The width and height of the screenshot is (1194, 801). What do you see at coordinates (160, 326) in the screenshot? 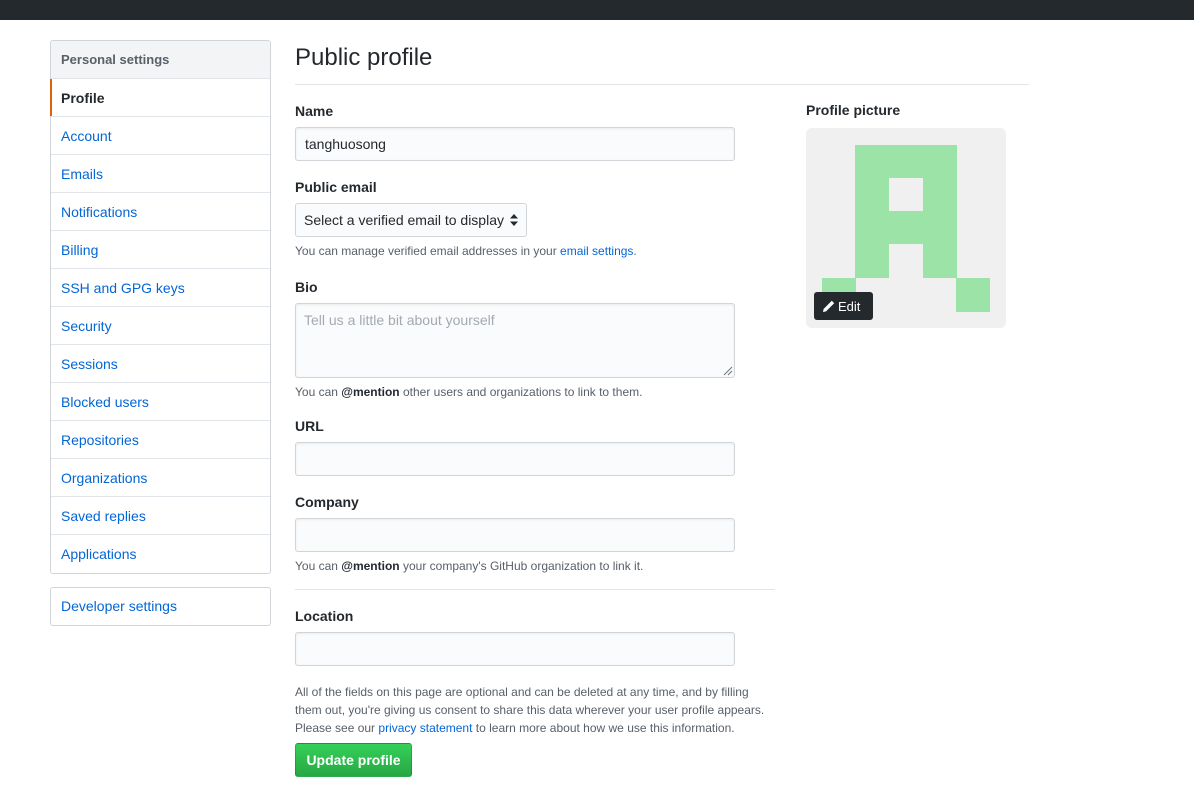
I see `sidebar-item-security: Security` at bounding box center [160, 326].